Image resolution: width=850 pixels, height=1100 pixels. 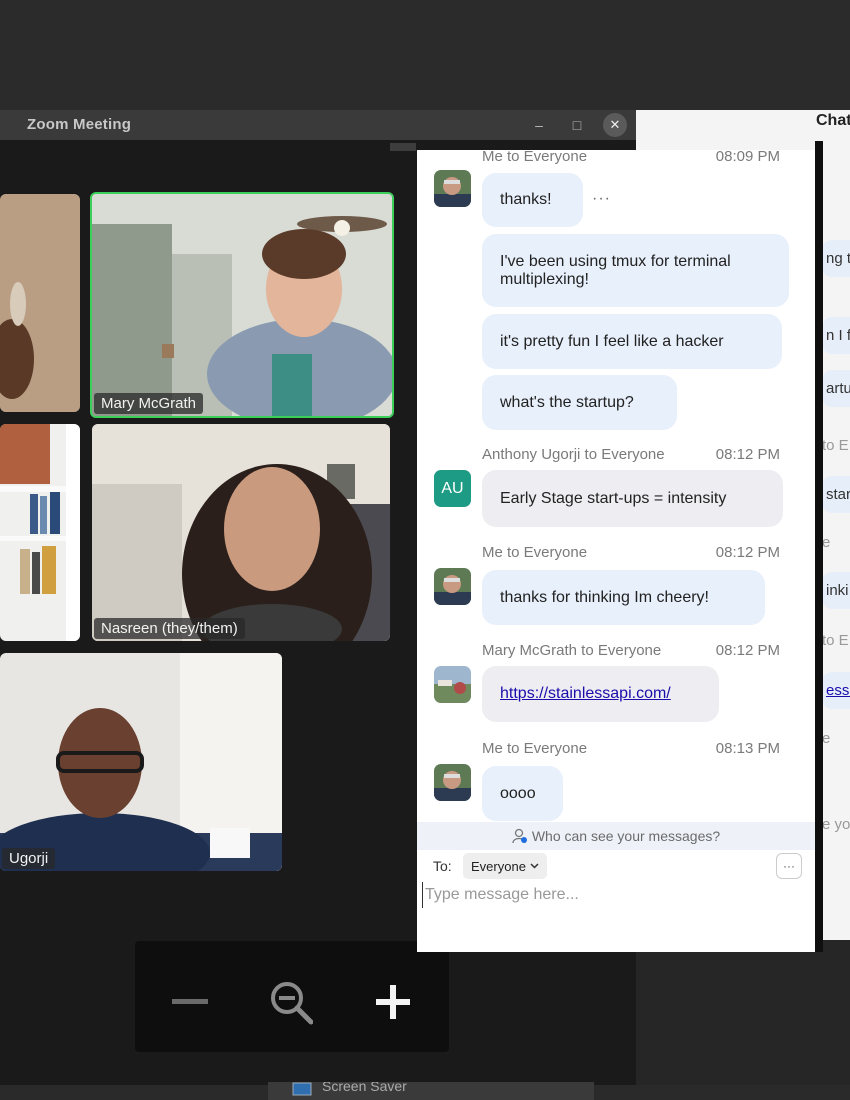 I want to click on background-chat-fragment: start, so click(x=836, y=494).